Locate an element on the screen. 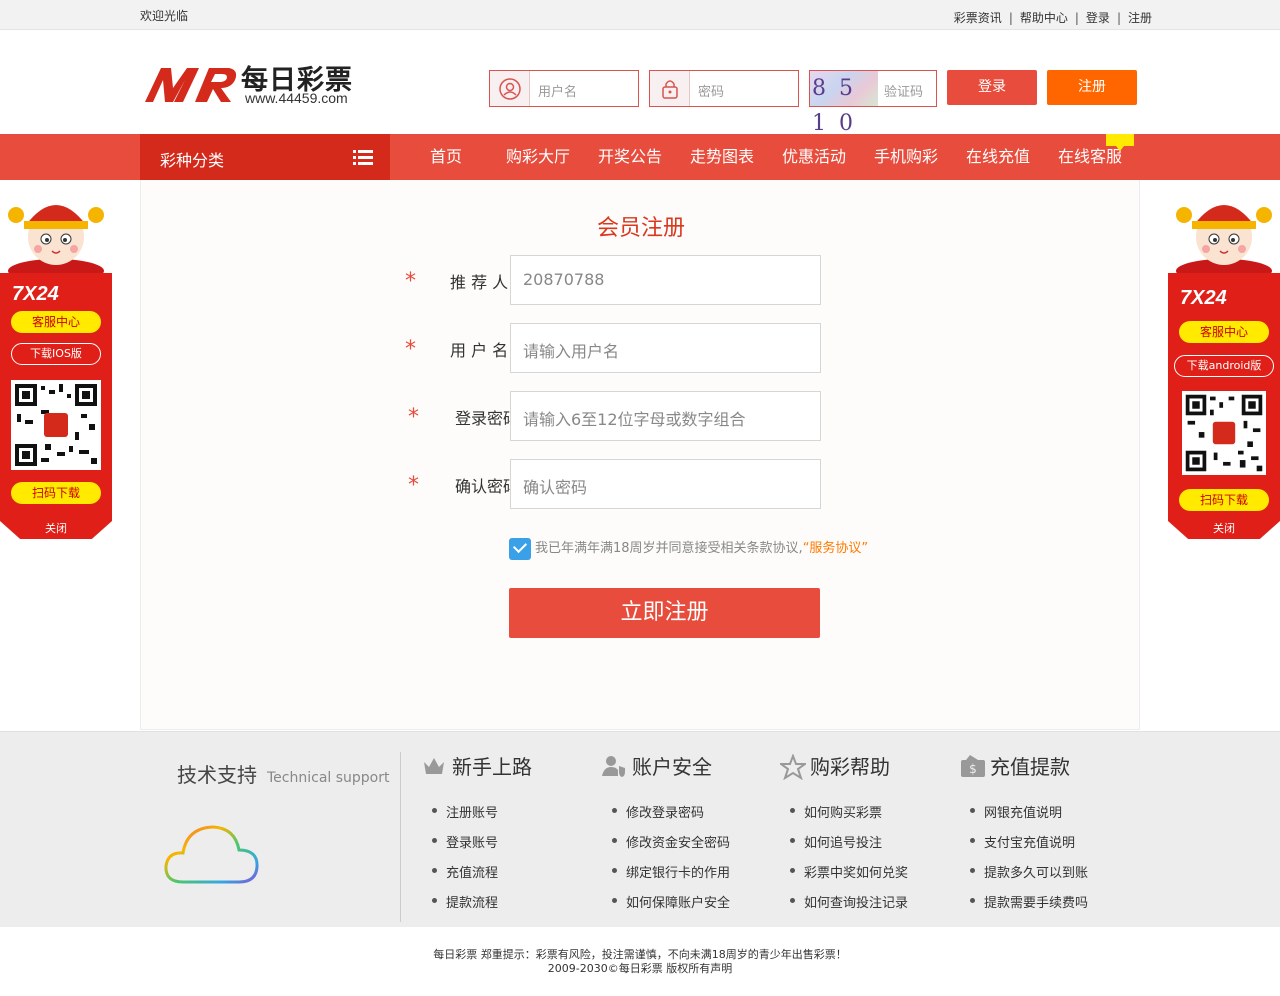 Image resolution: width=1280 pixels, height=996 pixels. username-row: * 用 户 名 请输入用户名 is located at coordinates (641, 348).